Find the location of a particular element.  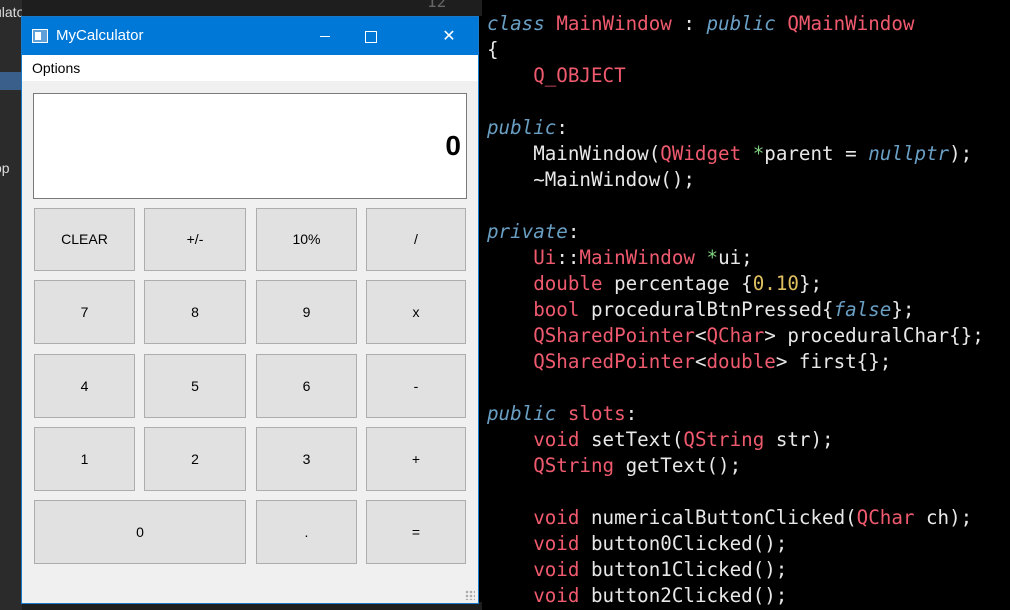

percent-button: 10% is located at coordinates (306, 239).